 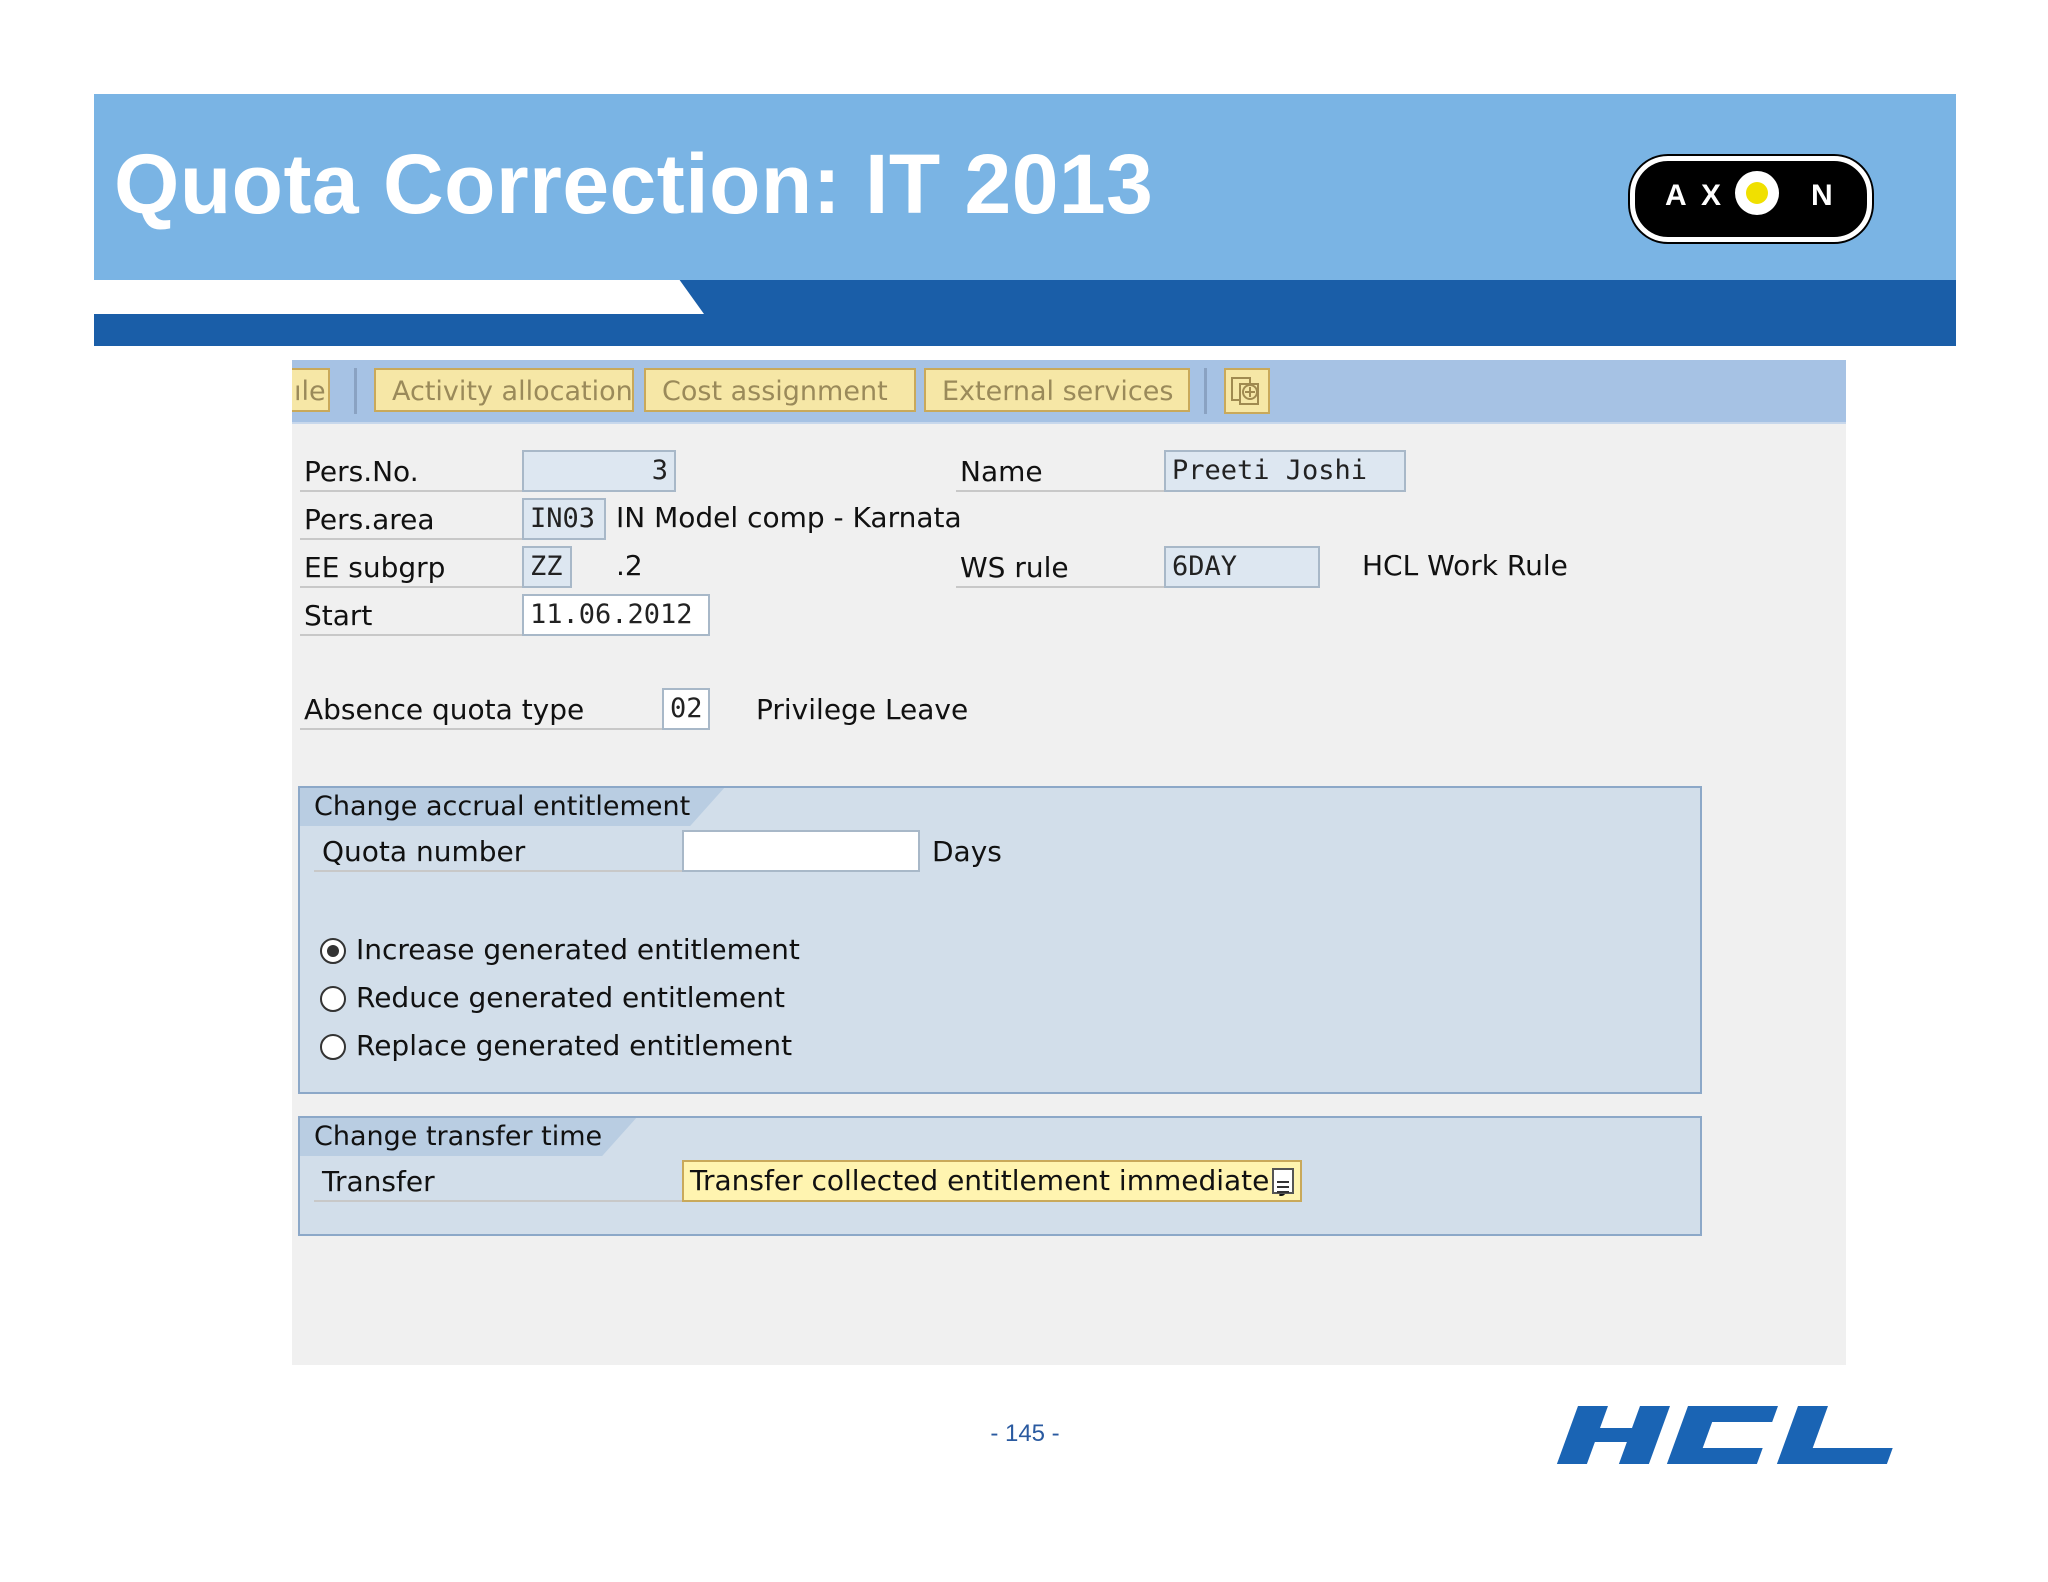 I want to click on name-field: Preeti Joshi, so click(x=1285, y=471).